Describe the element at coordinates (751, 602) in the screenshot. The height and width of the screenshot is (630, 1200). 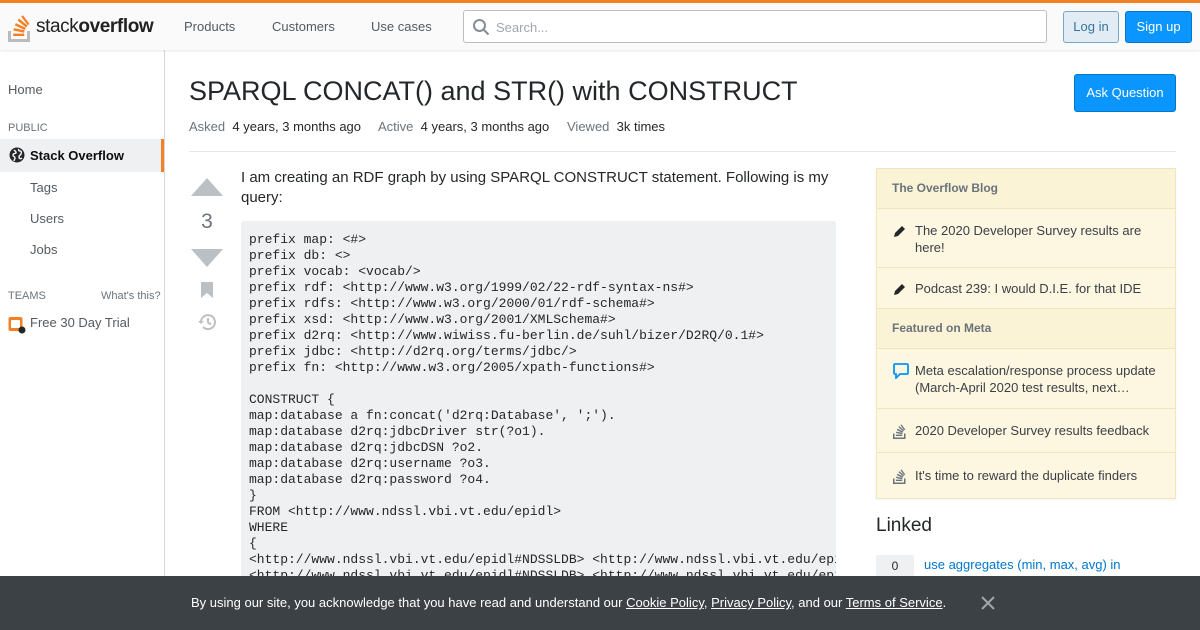
I see `privacy-policy-link: Privacy Policy` at that location.